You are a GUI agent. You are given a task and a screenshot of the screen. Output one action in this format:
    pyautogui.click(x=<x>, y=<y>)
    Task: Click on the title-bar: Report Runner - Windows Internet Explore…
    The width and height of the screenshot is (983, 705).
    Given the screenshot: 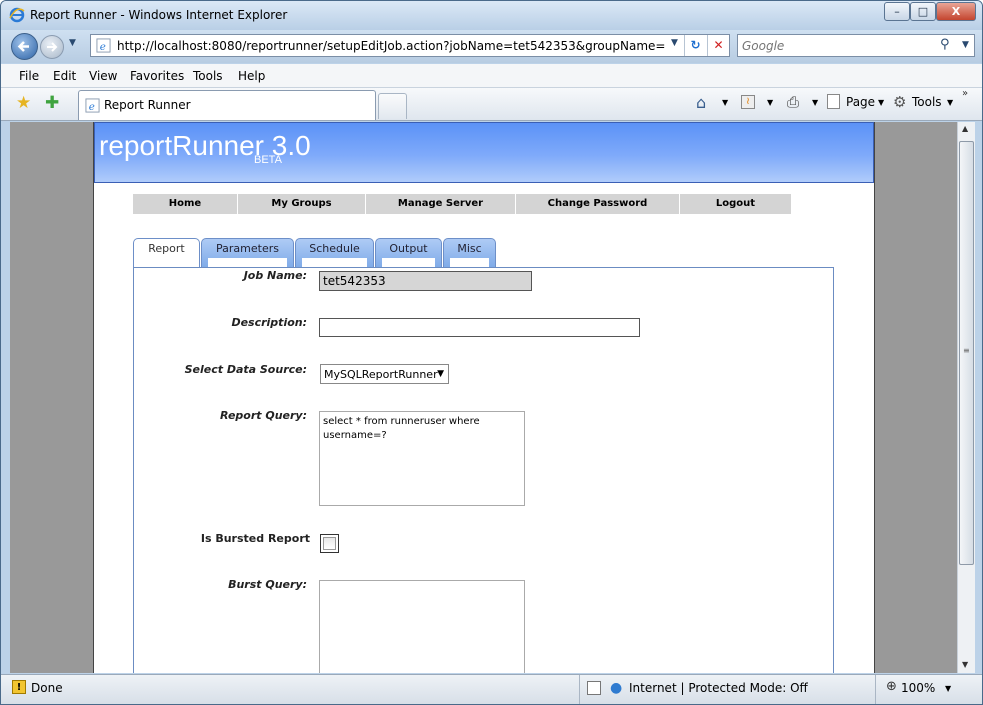 What is the action you would take?
    pyautogui.click(x=491, y=15)
    